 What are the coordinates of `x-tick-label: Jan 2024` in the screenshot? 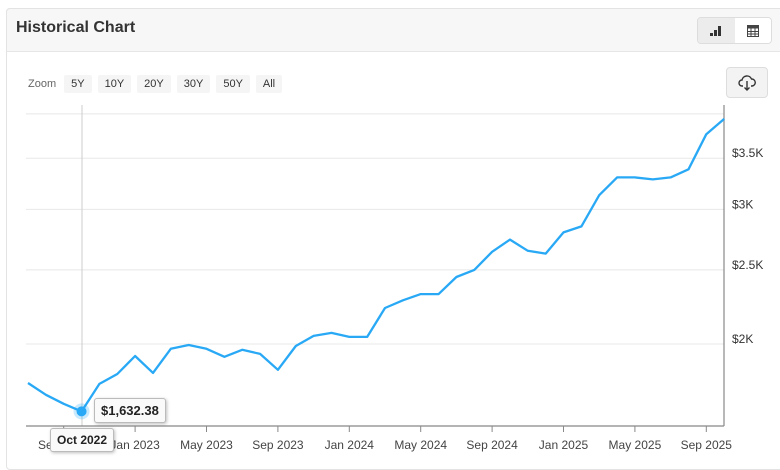 It's located at (350, 445).